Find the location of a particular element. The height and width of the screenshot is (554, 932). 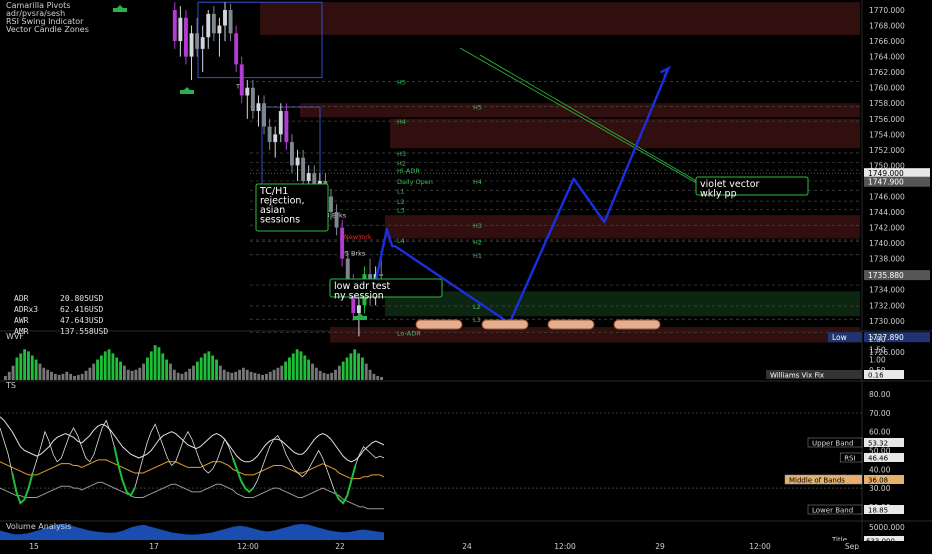

pivot-label: H3 is located at coordinates (401, 154).